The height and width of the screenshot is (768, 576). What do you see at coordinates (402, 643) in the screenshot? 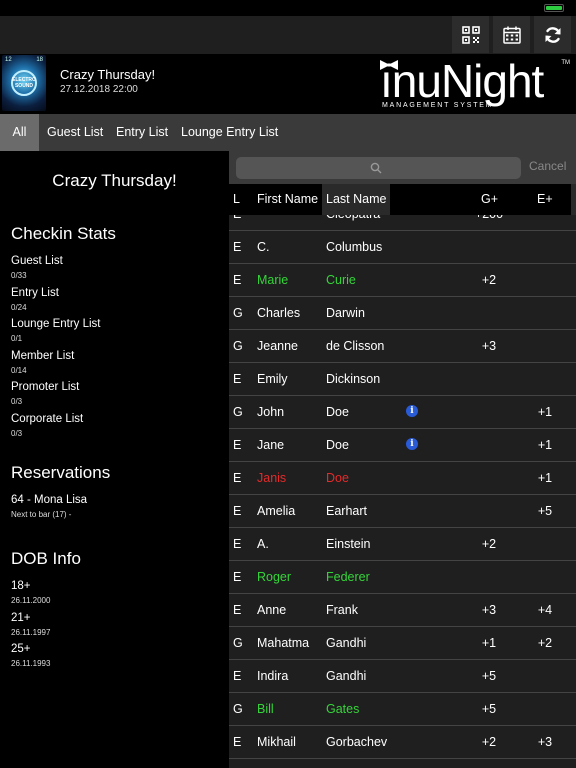
I see `table-row: G Mahatma Gandhi +1 +2` at bounding box center [402, 643].